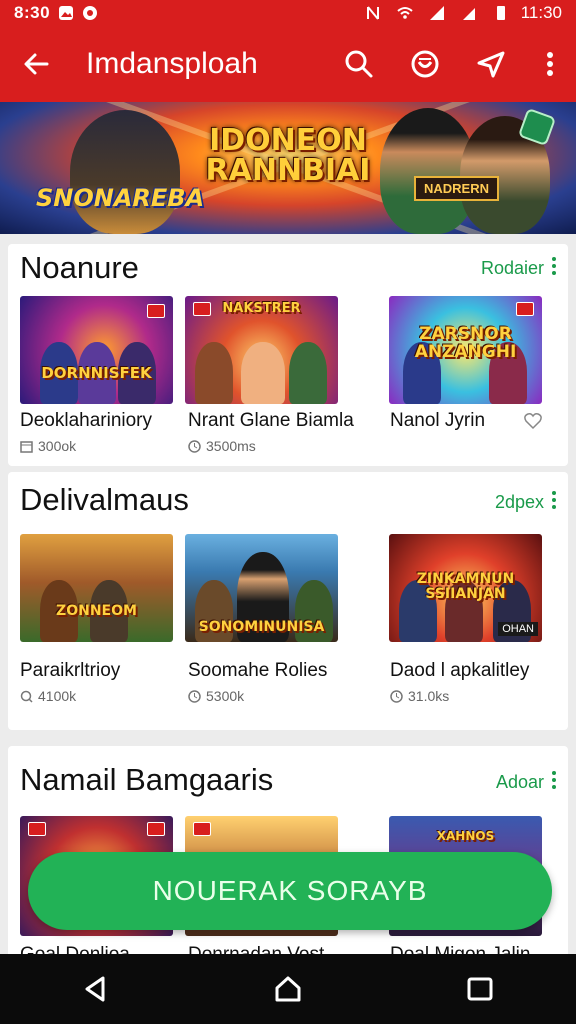 This screenshot has width=576, height=1024. What do you see at coordinates (66, 13) in the screenshot?
I see `photo-notification-icon` at bounding box center [66, 13].